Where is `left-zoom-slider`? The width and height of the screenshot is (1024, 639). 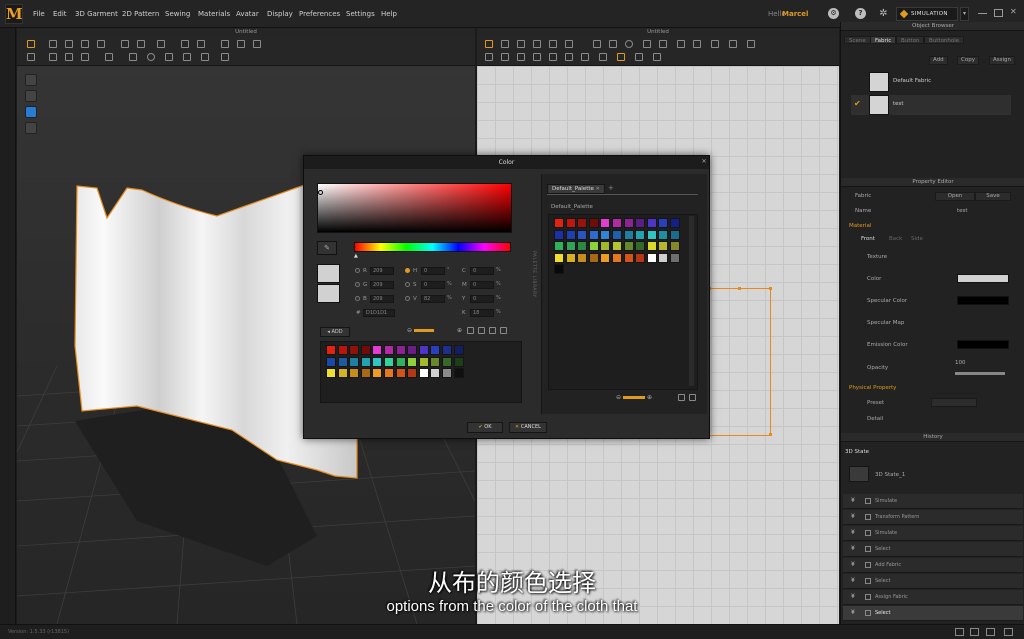 left-zoom-slider is located at coordinates (424, 330).